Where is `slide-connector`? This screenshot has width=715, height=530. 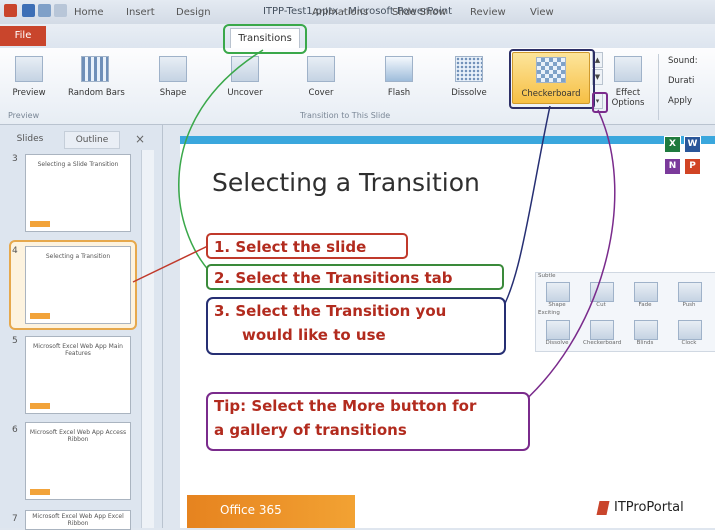 slide-connector is located at coordinates (172, 263).